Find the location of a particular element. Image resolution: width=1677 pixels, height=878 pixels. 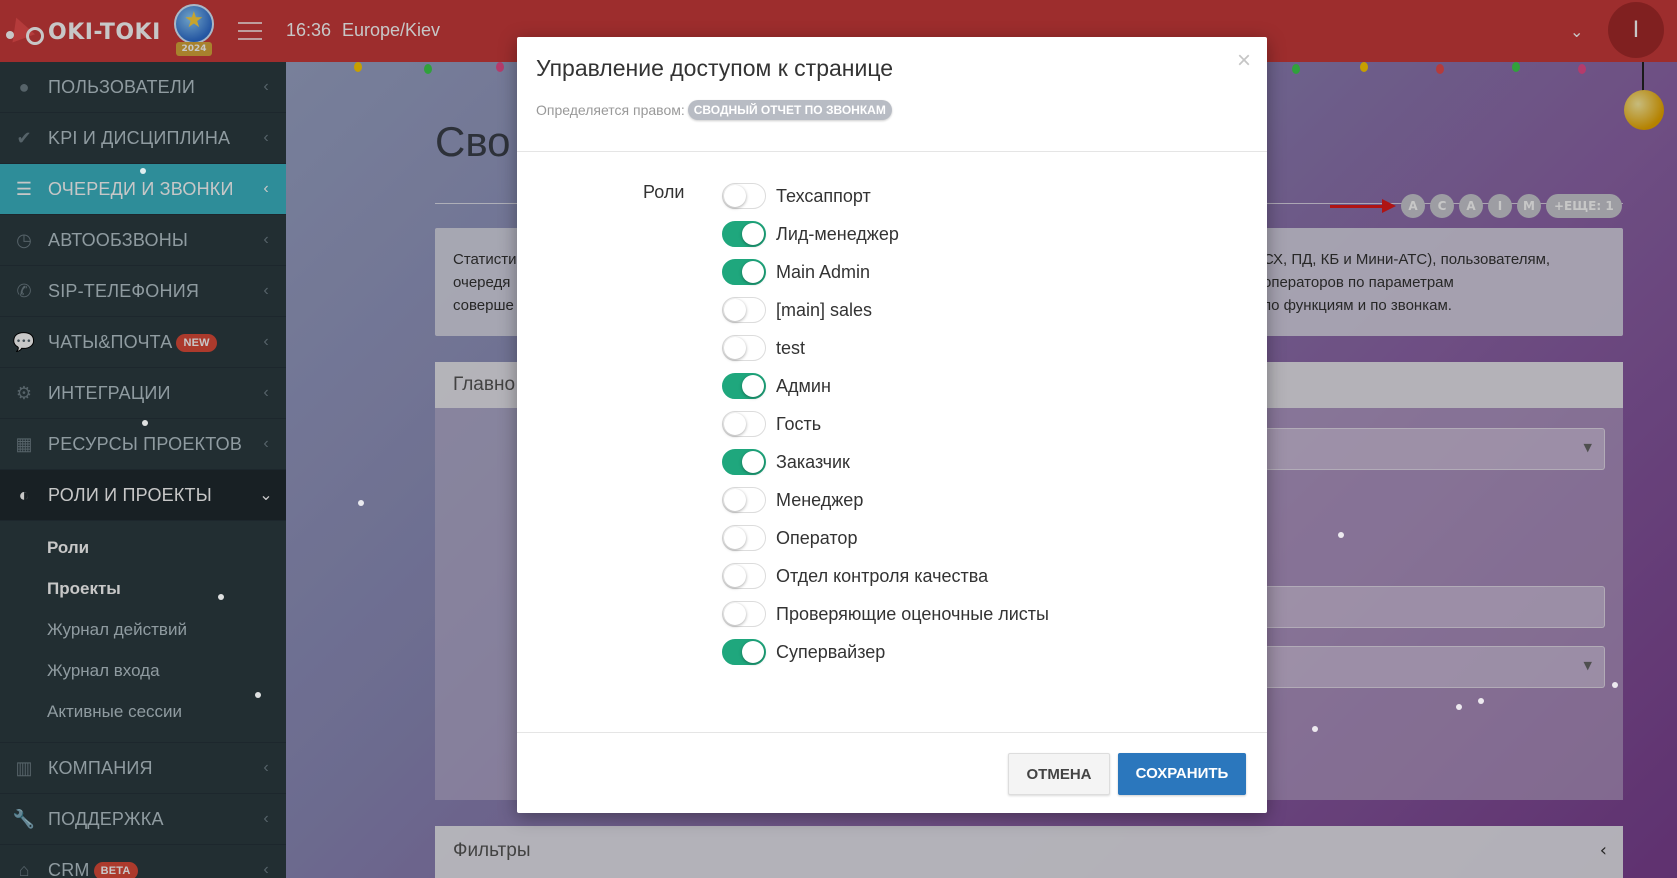

save-button: СОХРАНИТЬ is located at coordinates (1182, 774).